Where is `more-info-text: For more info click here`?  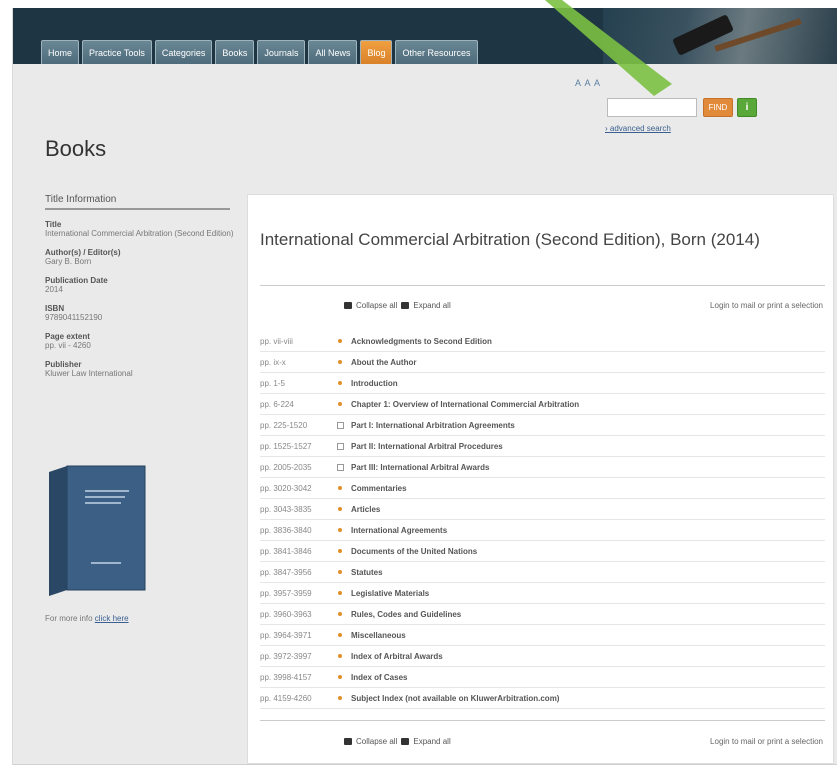 more-info-text: For more info click here is located at coordinates (87, 618).